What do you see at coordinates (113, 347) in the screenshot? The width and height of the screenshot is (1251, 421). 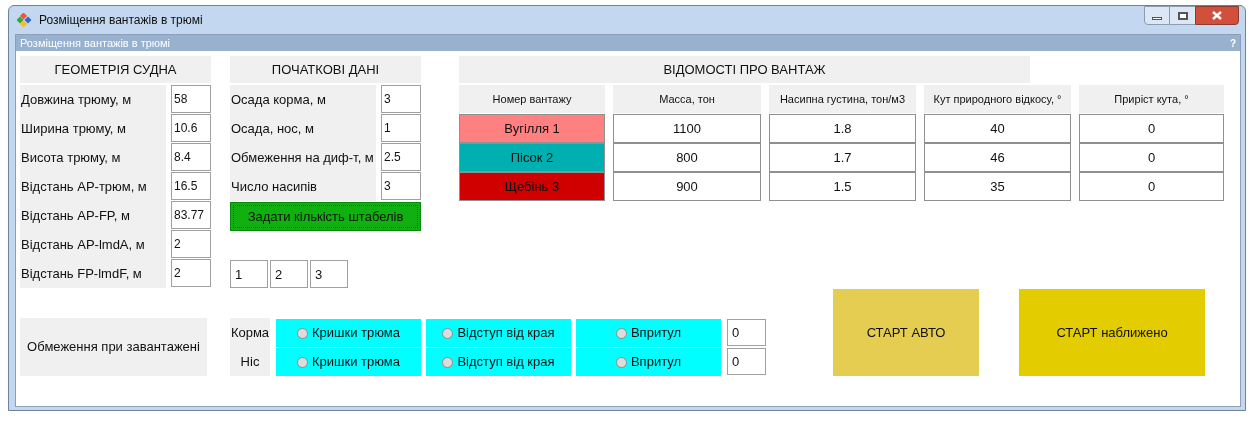 I see `loading-limits-label: Обмеження при завантажені` at bounding box center [113, 347].